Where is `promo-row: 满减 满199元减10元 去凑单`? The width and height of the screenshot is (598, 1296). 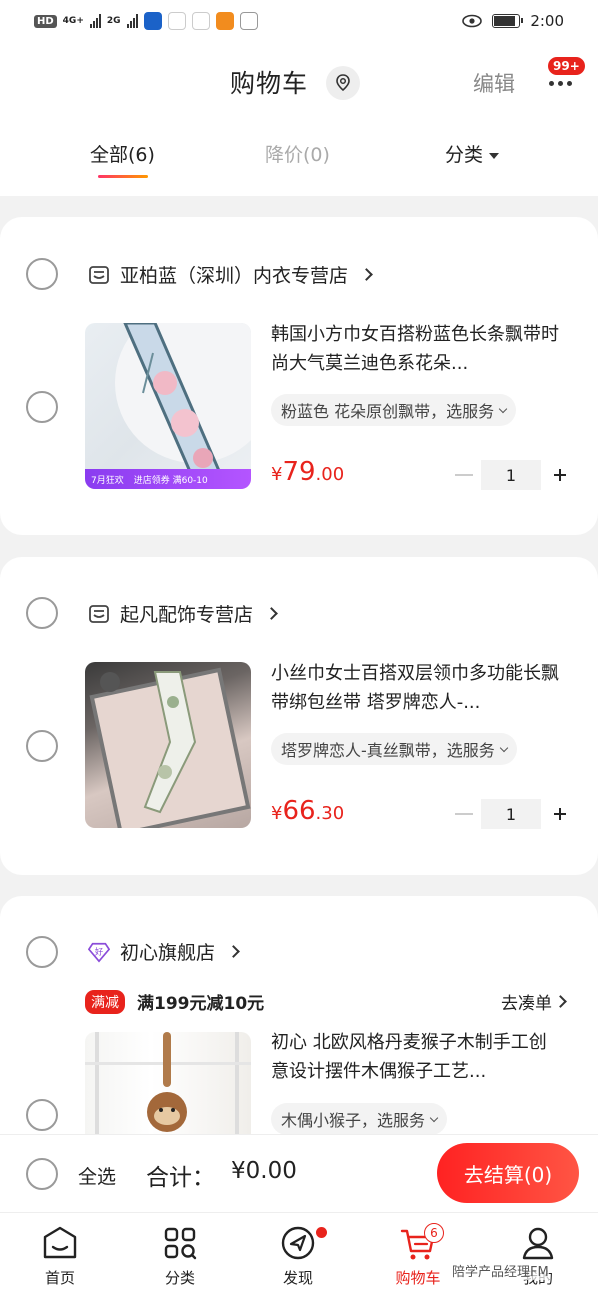
promo-row: 满减 满199元减10元 去凑单 is located at coordinates (326, 1001).